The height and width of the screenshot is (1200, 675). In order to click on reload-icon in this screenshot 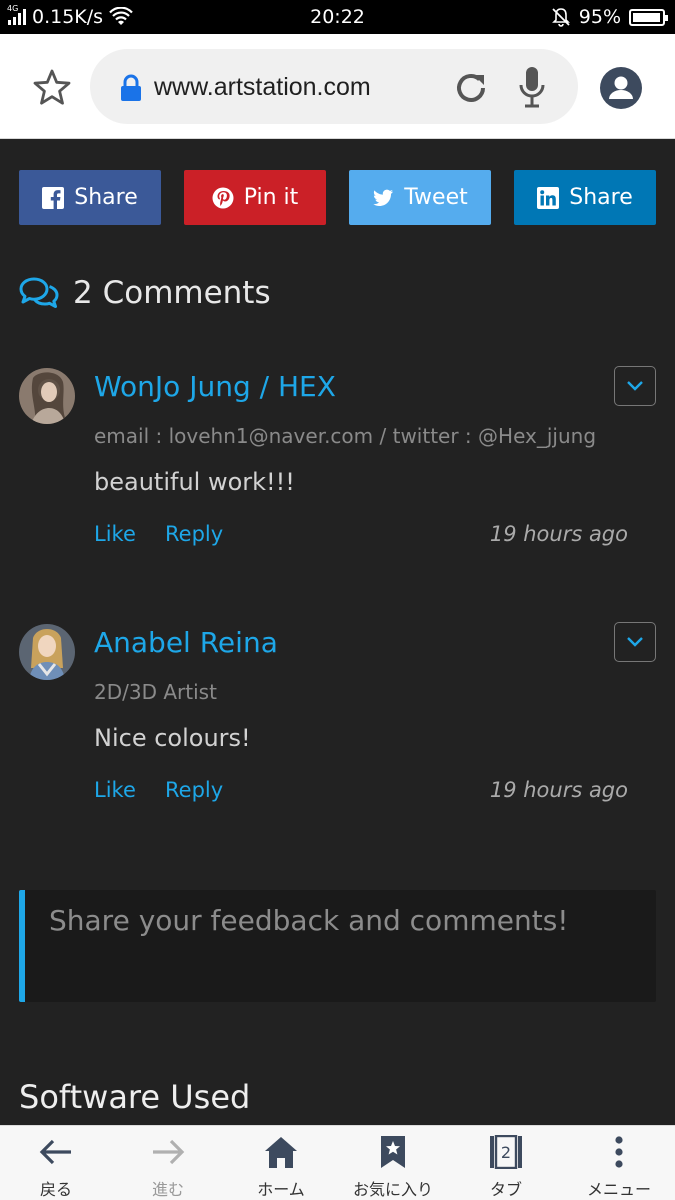, I will do `click(471, 88)`.